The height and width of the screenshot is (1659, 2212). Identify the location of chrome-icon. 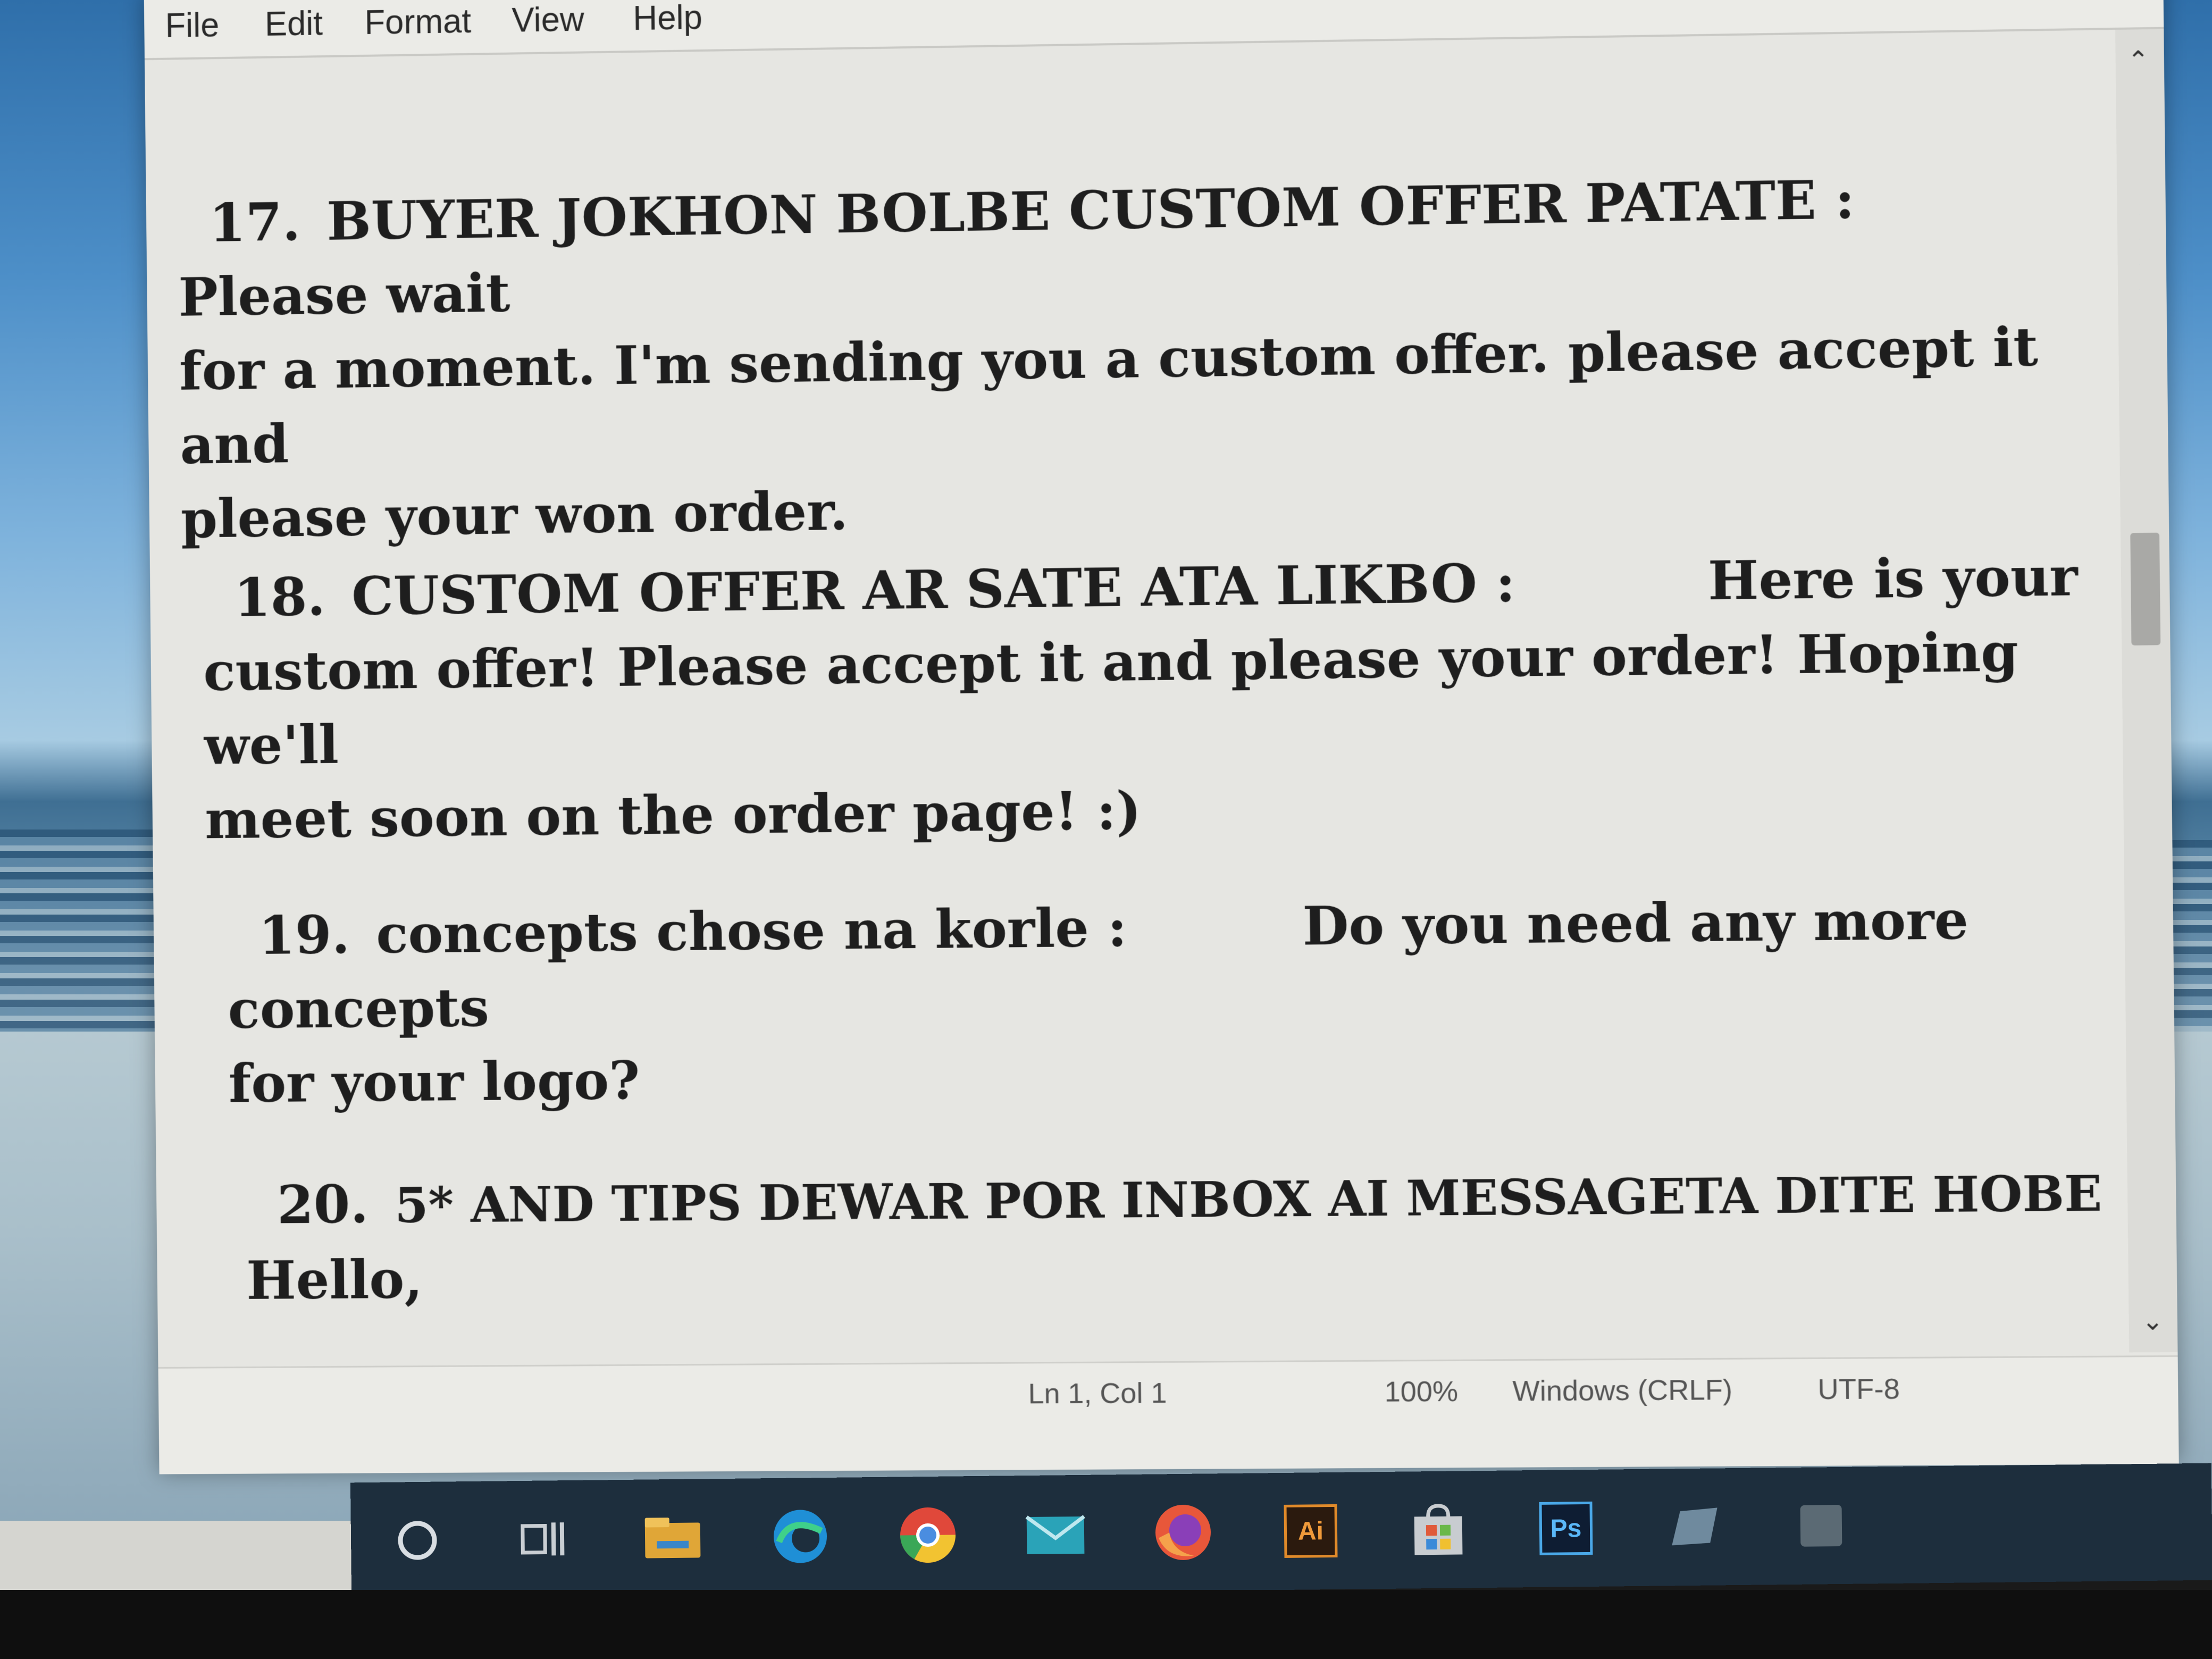
(927, 1535).